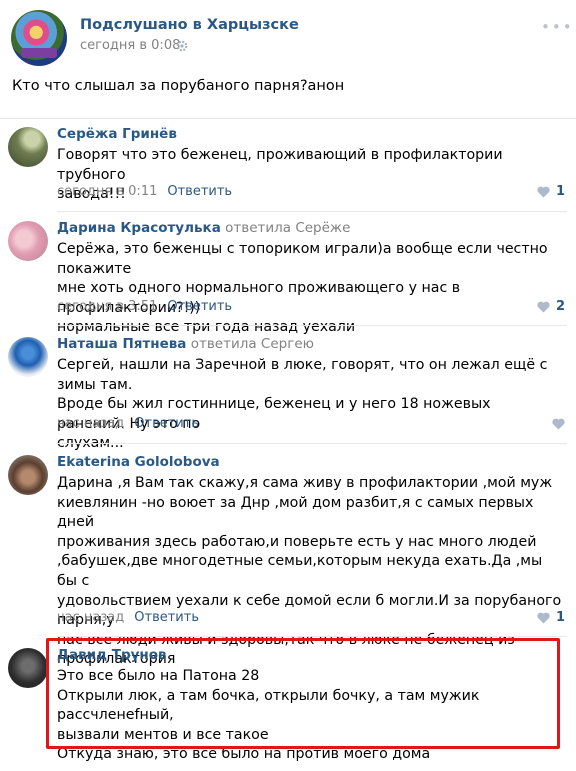 Image resolution: width=576 pixels, height=771 pixels. What do you see at coordinates (189, 25) in the screenshot?
I see `group-name: Подслушано в Харцызске` at bounding box center [189, 25].